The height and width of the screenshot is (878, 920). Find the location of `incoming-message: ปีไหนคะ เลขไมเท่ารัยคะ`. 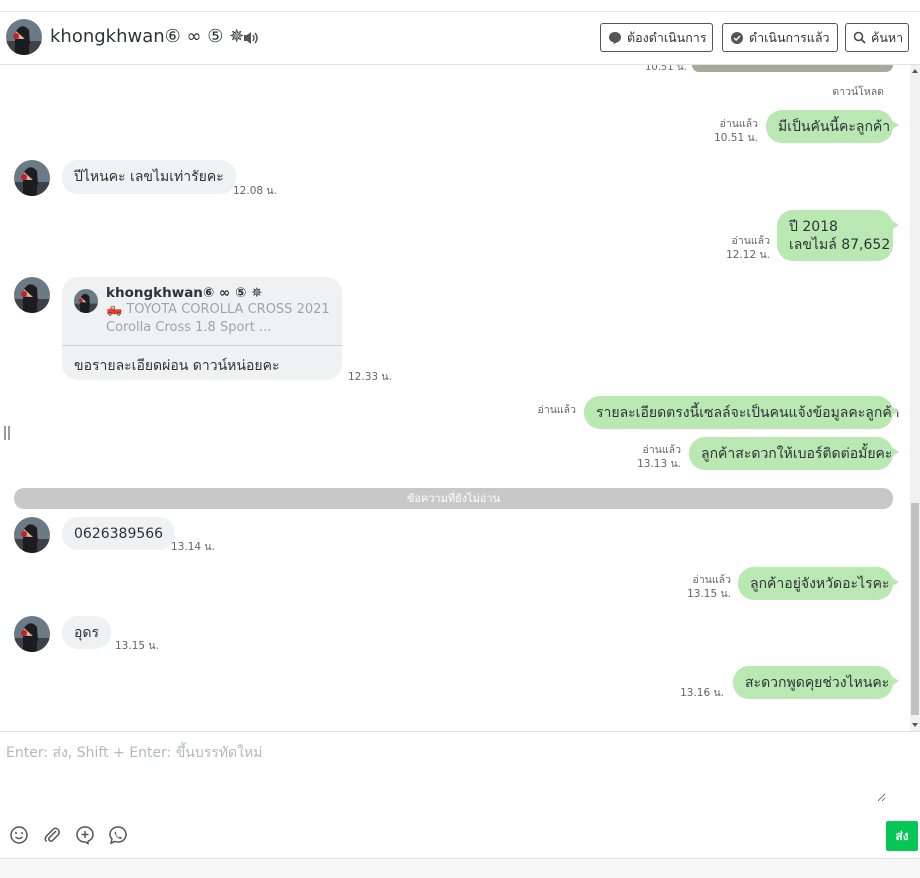

incoming-message: ปีไหนคะ เลขไมเท่ารัยคะ is located at coordinates (149, 177).